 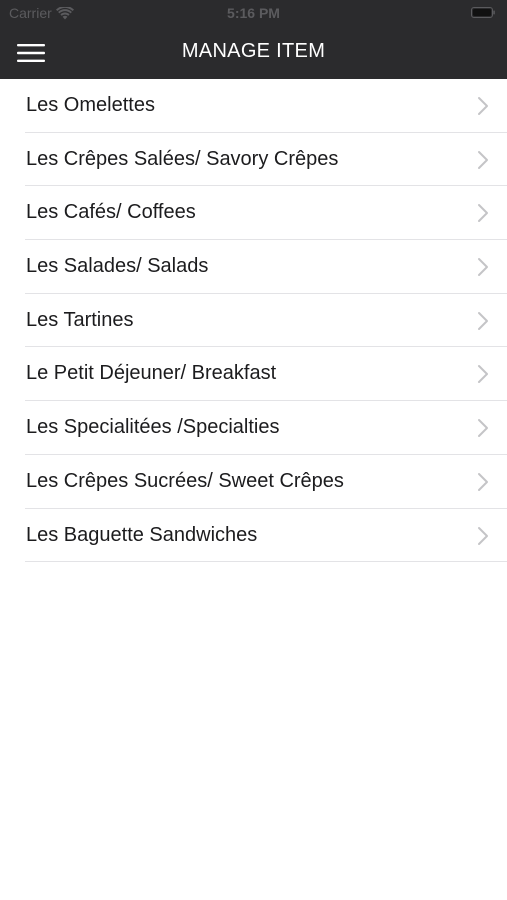 What do you see at coordinates (182, 158) in the screenshot?
I see `category-label: Les Crêpes Salées/ Savory Crêpes` at bounding box center [182, 158].